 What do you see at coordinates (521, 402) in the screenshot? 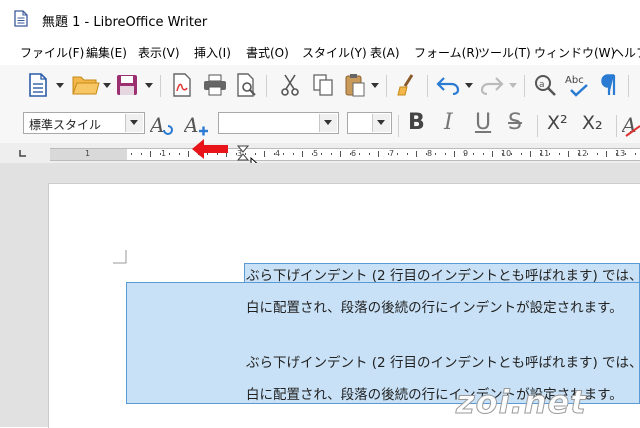
I see `watermark: zoi.net` at bounding box center [521, 402].